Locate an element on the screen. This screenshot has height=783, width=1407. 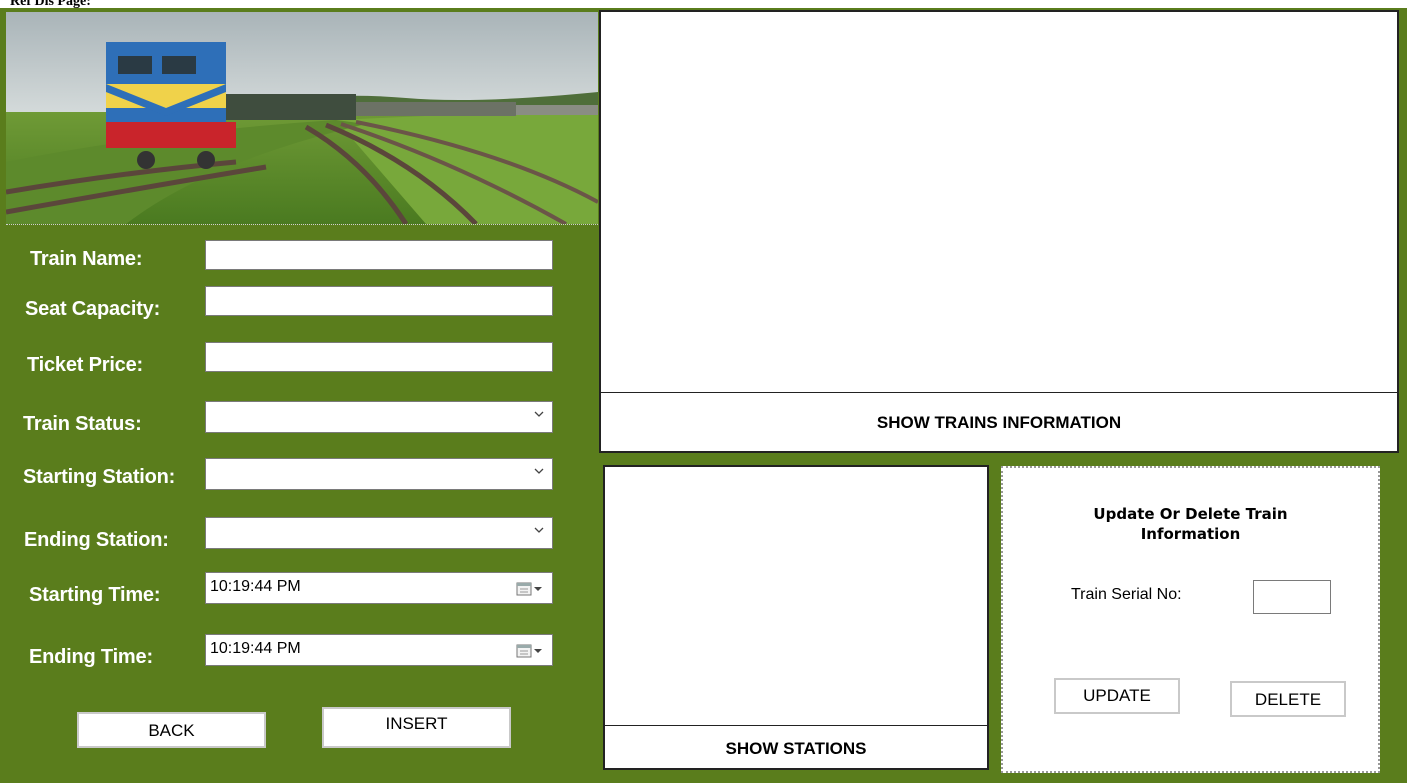
stations-grid is located at coordinates (796, 596).